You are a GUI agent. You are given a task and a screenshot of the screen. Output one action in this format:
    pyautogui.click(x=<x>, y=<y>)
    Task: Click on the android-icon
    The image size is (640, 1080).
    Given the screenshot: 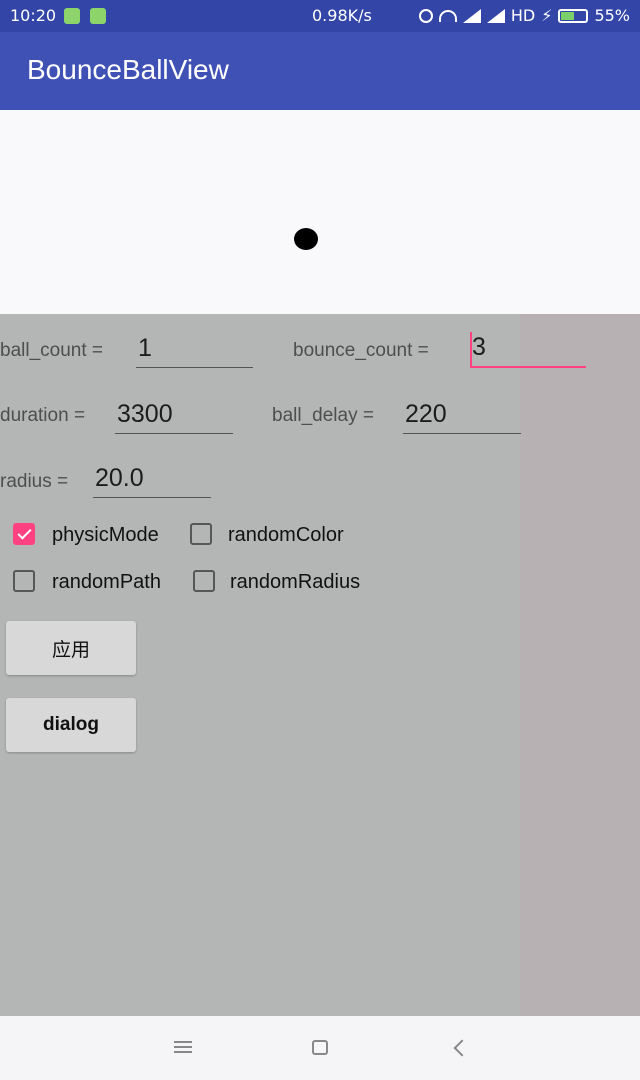 What is the action you would take?
    pyautogui.click(x=98, y=16)
    